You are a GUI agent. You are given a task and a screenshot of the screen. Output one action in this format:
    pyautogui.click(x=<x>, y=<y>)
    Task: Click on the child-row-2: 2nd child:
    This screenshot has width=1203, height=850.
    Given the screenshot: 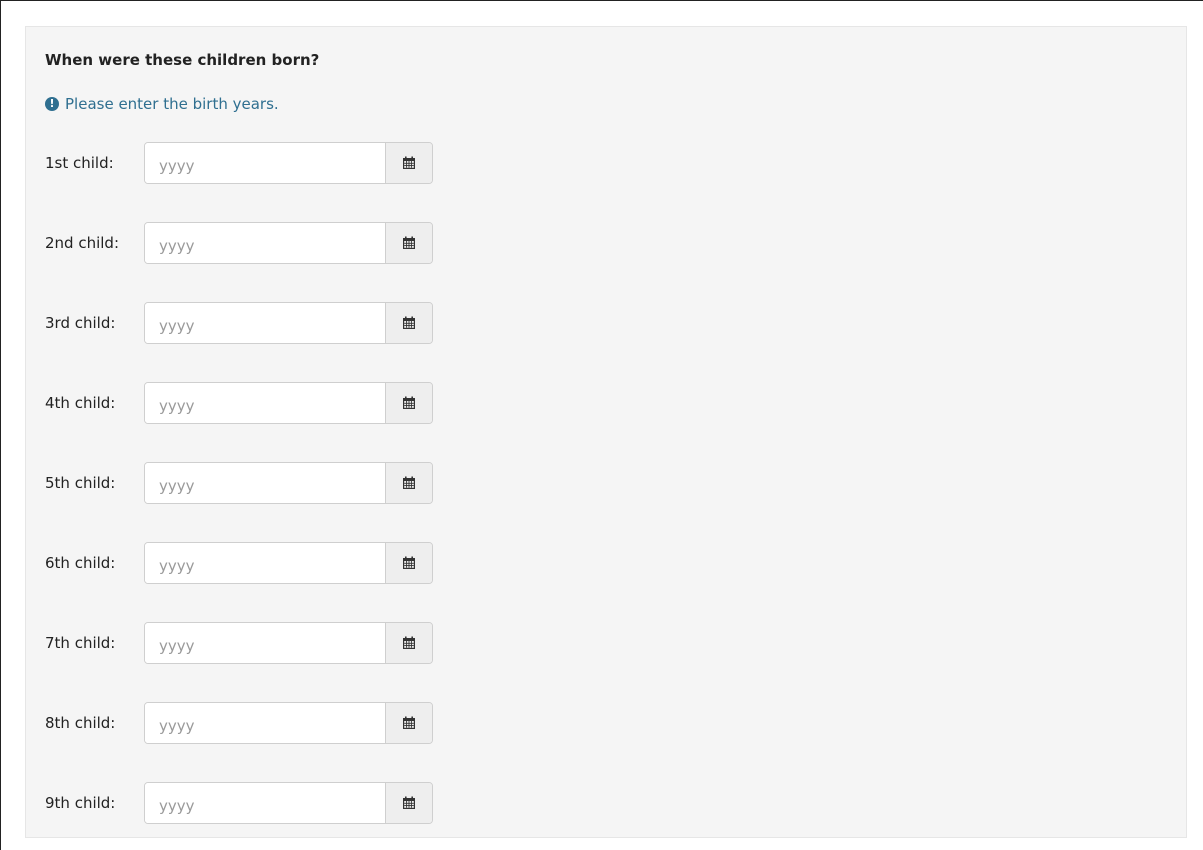 What is the action you would take?
    pyautogui.click(x=239, y=243)
    